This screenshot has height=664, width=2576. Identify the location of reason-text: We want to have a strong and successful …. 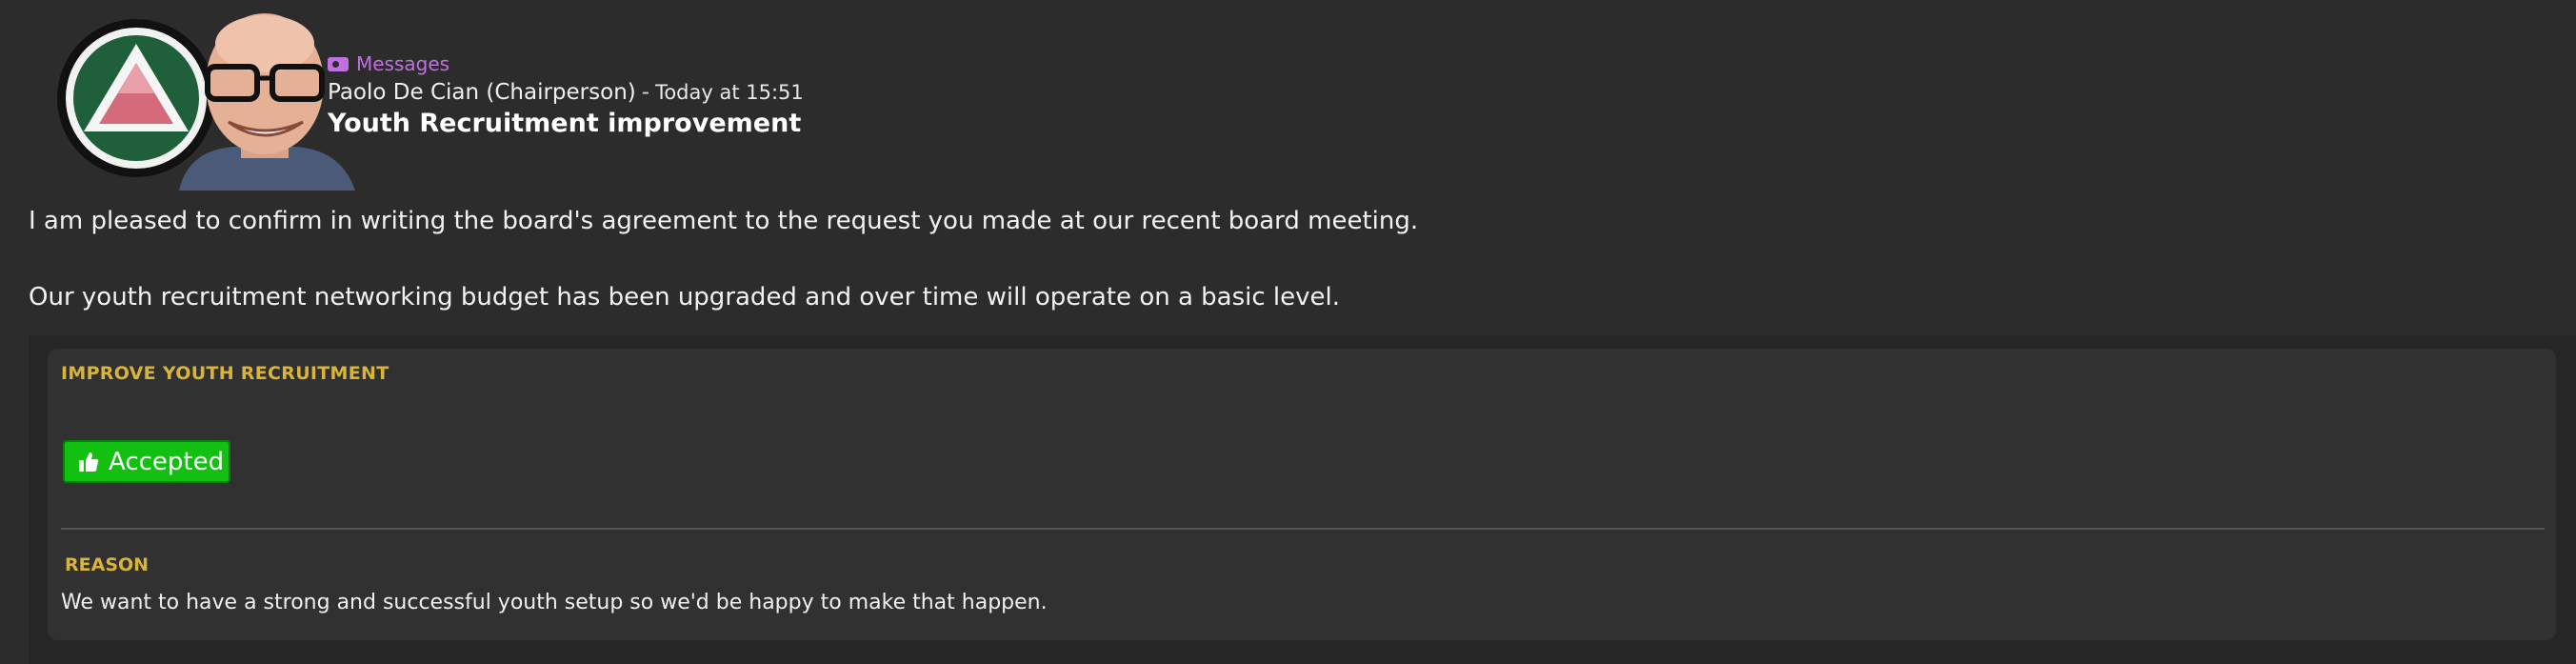
(554, 602).